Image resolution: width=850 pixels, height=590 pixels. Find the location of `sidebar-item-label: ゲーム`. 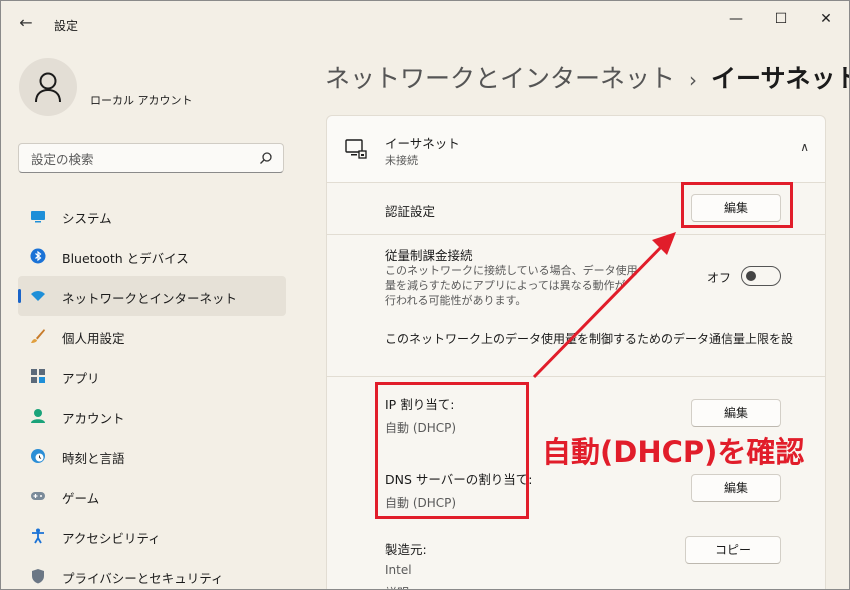

sidebar-item-label: ゲーム is located at coordinates (81, 498).